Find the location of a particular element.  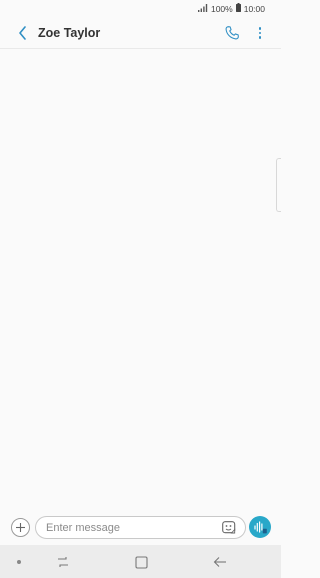

recent-apps-icon is located at coordinates (63, 562).